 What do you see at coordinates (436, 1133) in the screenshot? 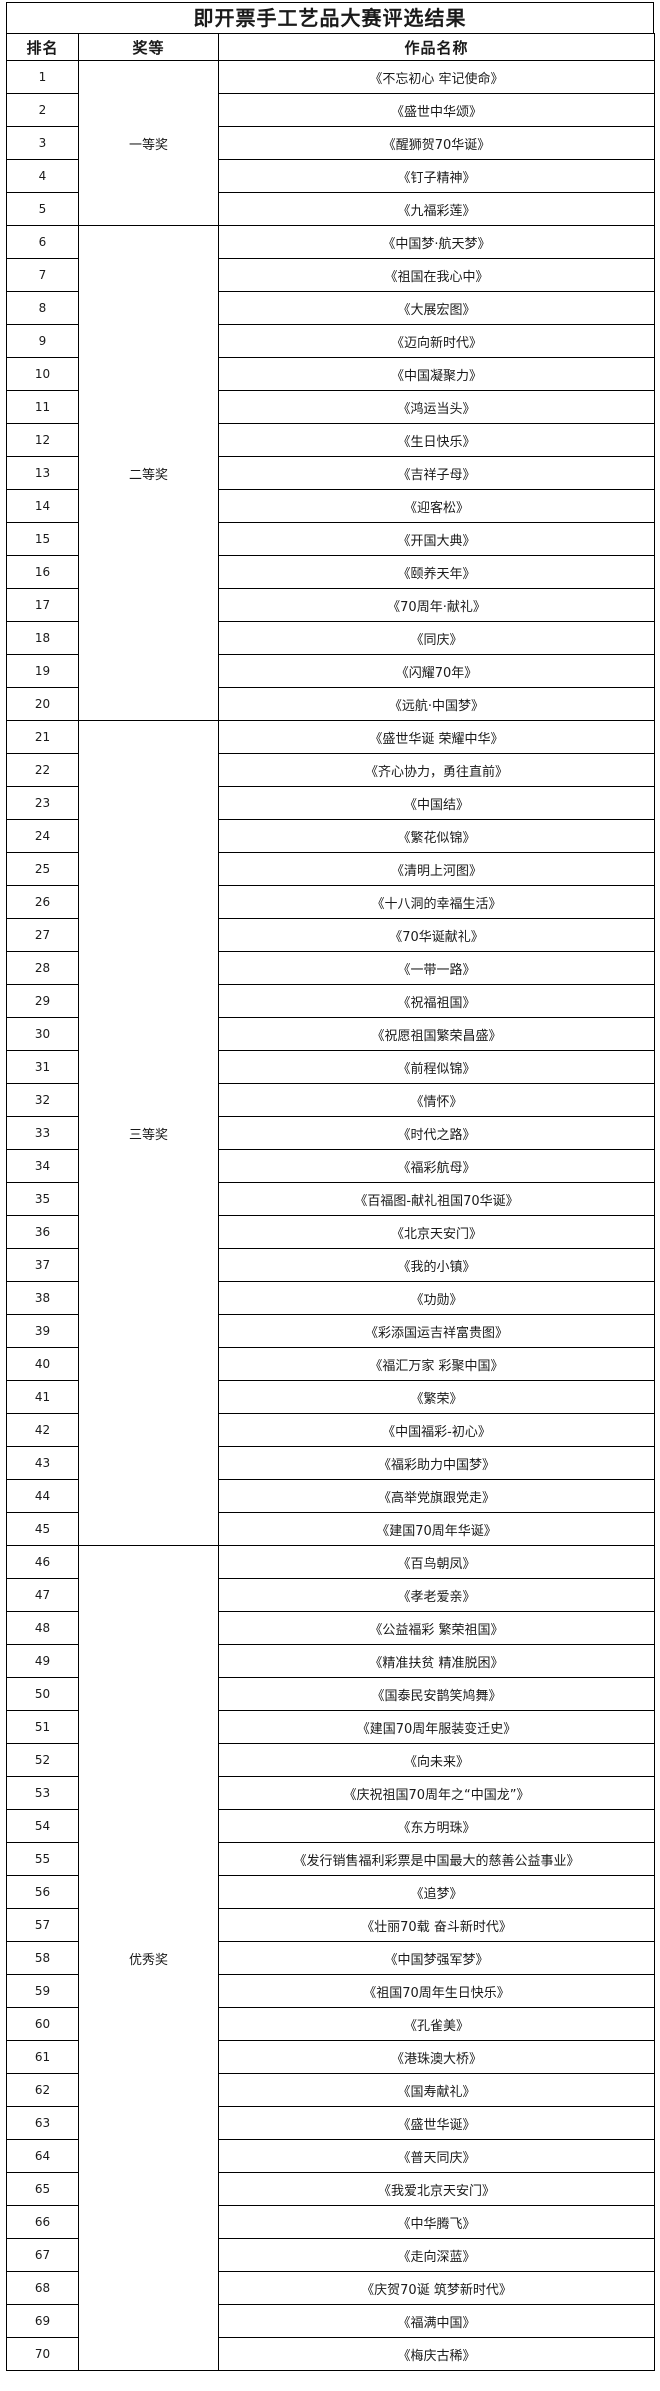
I see `work-name-cell: 《时代之路》` at bounding box center [436, 1133].